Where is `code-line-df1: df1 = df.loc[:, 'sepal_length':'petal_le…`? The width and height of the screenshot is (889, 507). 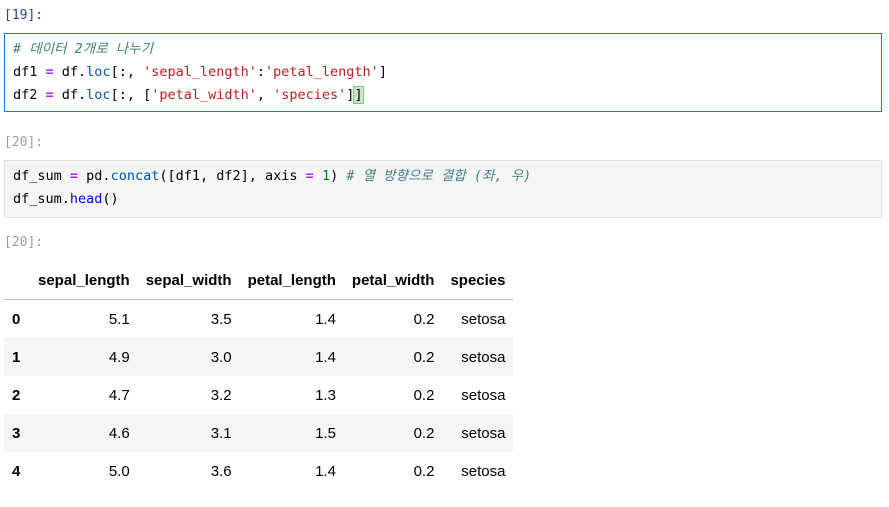 code-line-df1: df1 = df.loc[:, 'sepal_length':'petal_le… is located at coordinates (200, 72).